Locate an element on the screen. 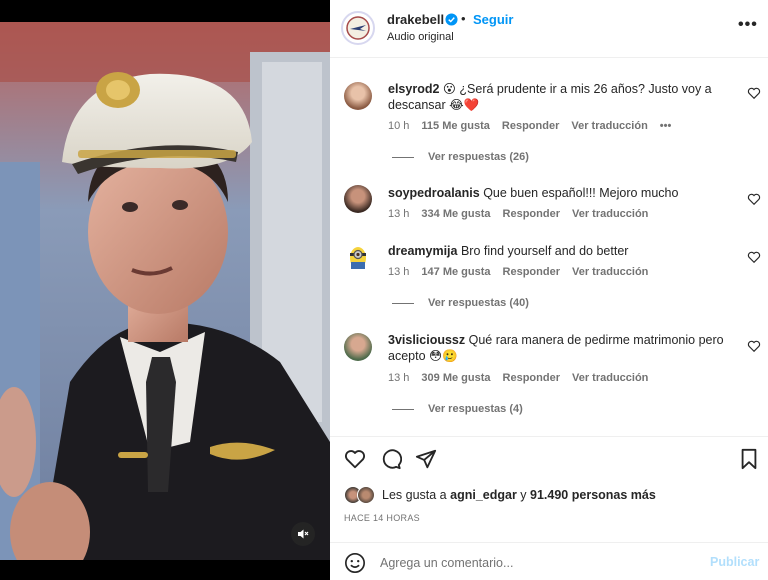 Image resolution: width=768 pixels, height=580 pixels. comment-likes: 147 Me gusta is located at coordinates (455, 272).